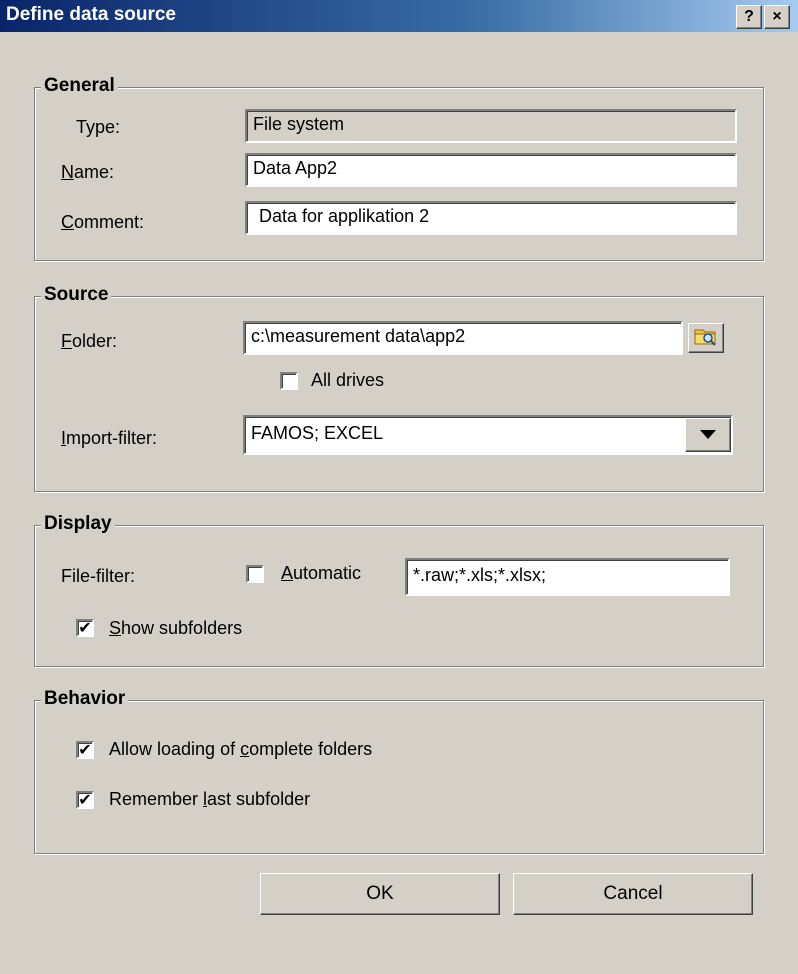  What do you see at coordinates (175, 628) in the screenshot?
I see `show-subfolders-label: Show subfolders` at bounding box center [175, 628].